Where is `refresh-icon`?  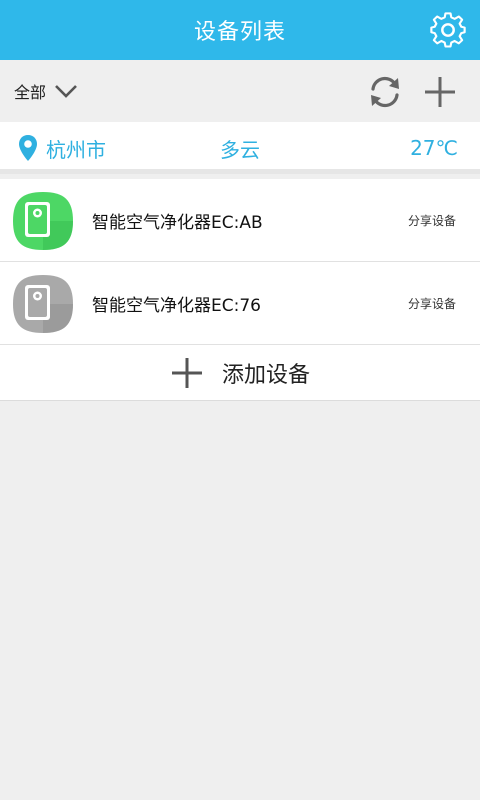
refresh-icon is located at coordinates (385, 92).